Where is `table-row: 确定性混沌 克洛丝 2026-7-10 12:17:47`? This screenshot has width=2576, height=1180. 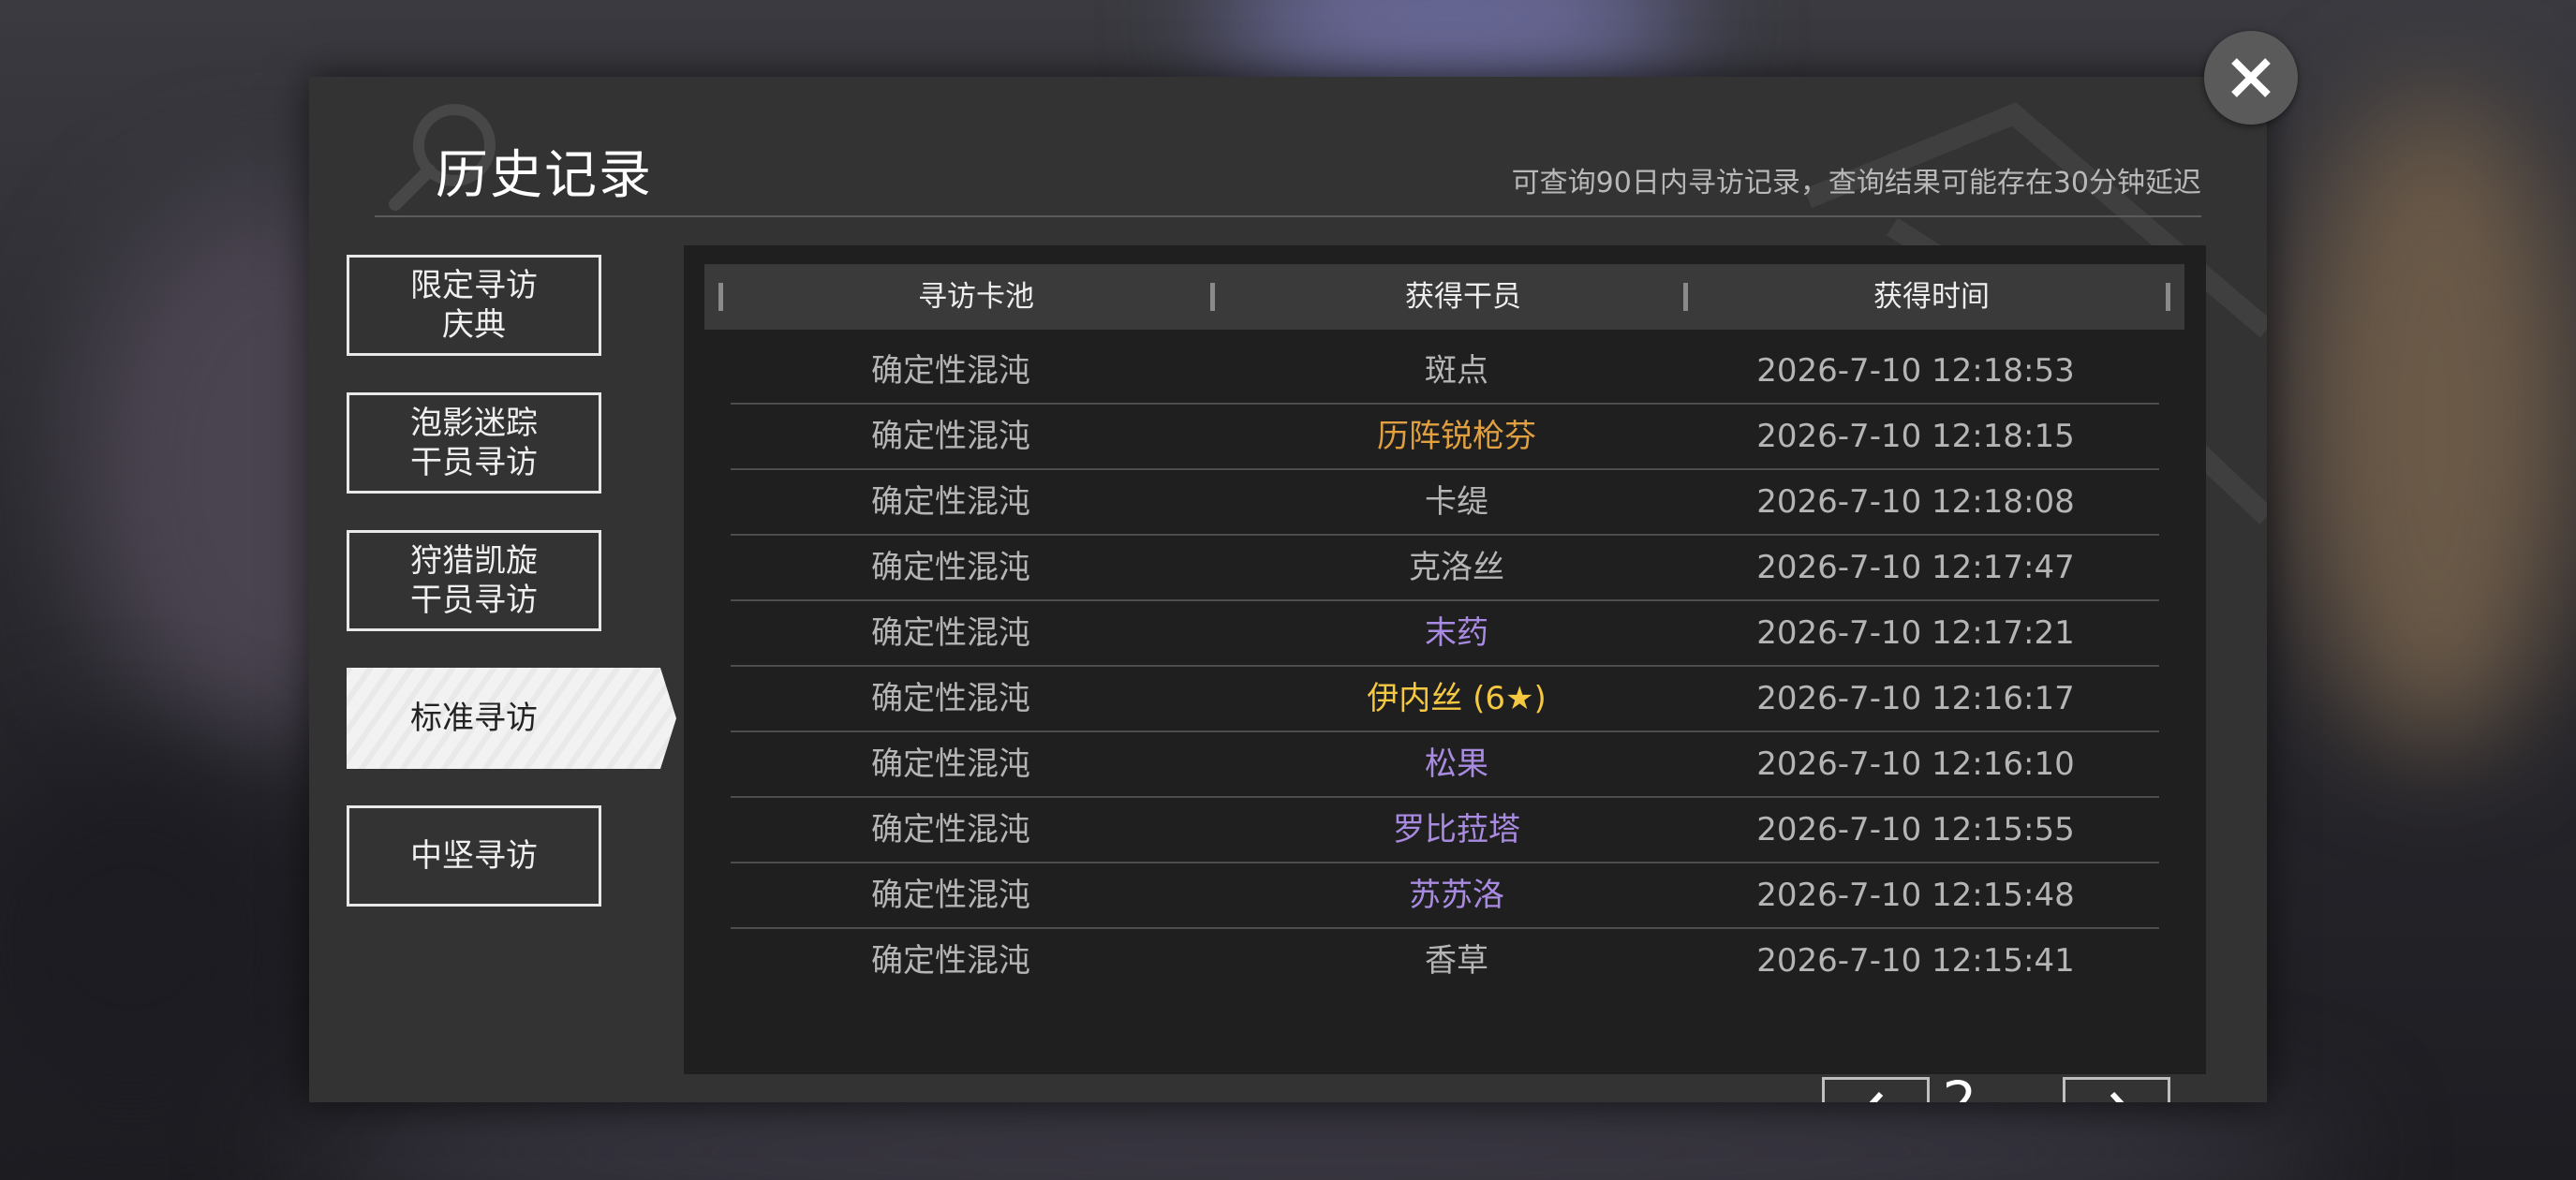 table-row: 确定性混沌 克洛丝 2026-7-10 12:17:47 is located at coordinates (1445, 568).